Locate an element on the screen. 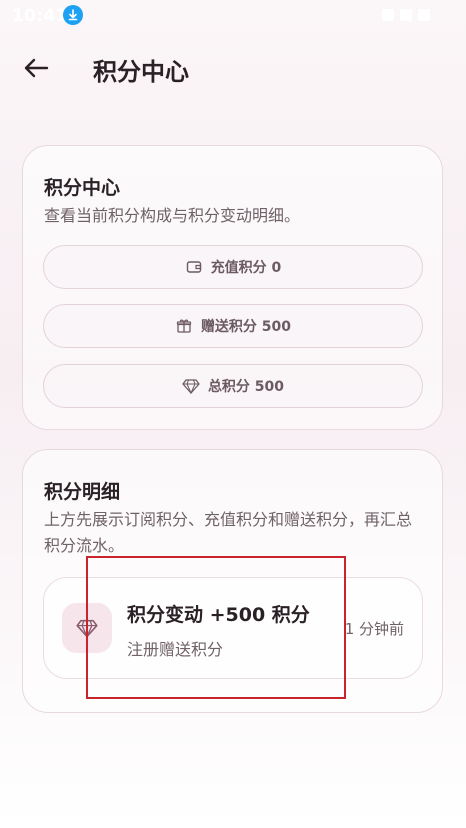 The width and height of the screenshot is (466, 828). card-title: 积分中心 is located at coordinates (82, 188).